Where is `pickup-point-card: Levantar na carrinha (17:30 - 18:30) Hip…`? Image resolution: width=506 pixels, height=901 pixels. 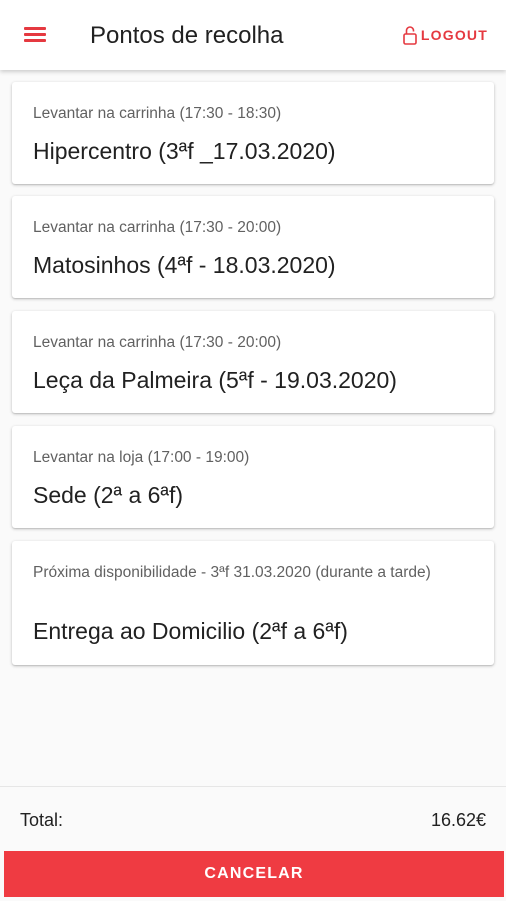
pickup-point-card: Levantar na carrinha (17:30 - 18:30) Hip… is located at coordinates (253, 133).